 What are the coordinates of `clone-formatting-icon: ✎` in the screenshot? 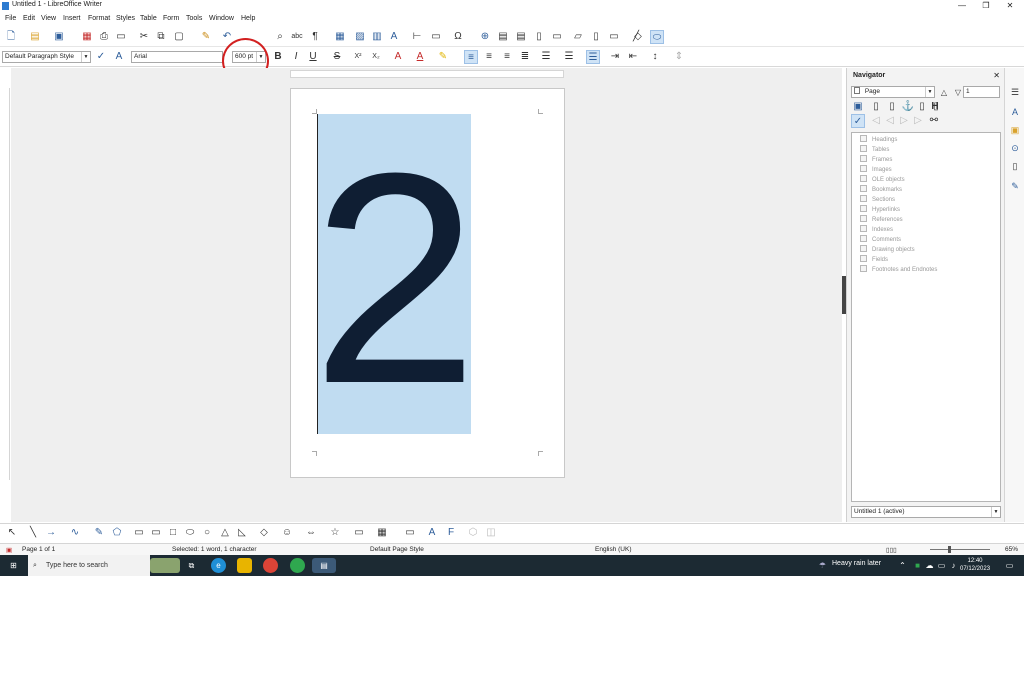 It's located at (206, 37).